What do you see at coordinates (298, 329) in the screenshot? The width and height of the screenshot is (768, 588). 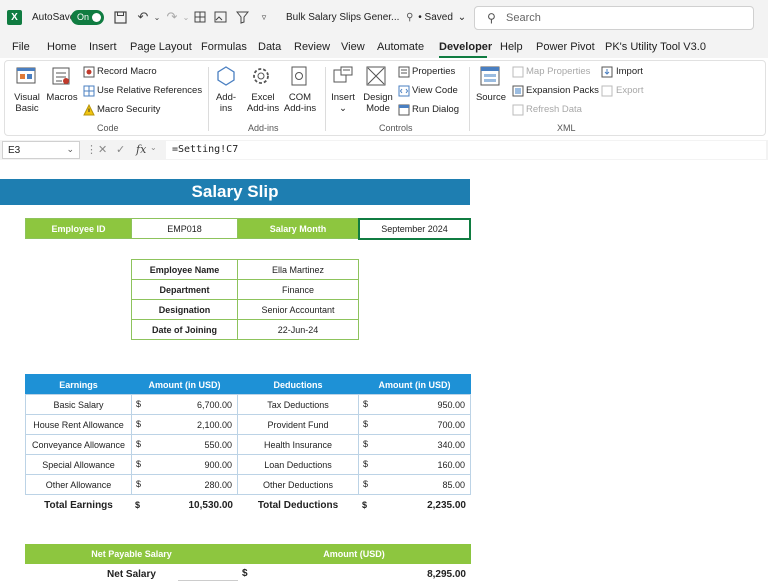 I see `detail-value: 22-Jun-24` at bounding box center [298, 329].